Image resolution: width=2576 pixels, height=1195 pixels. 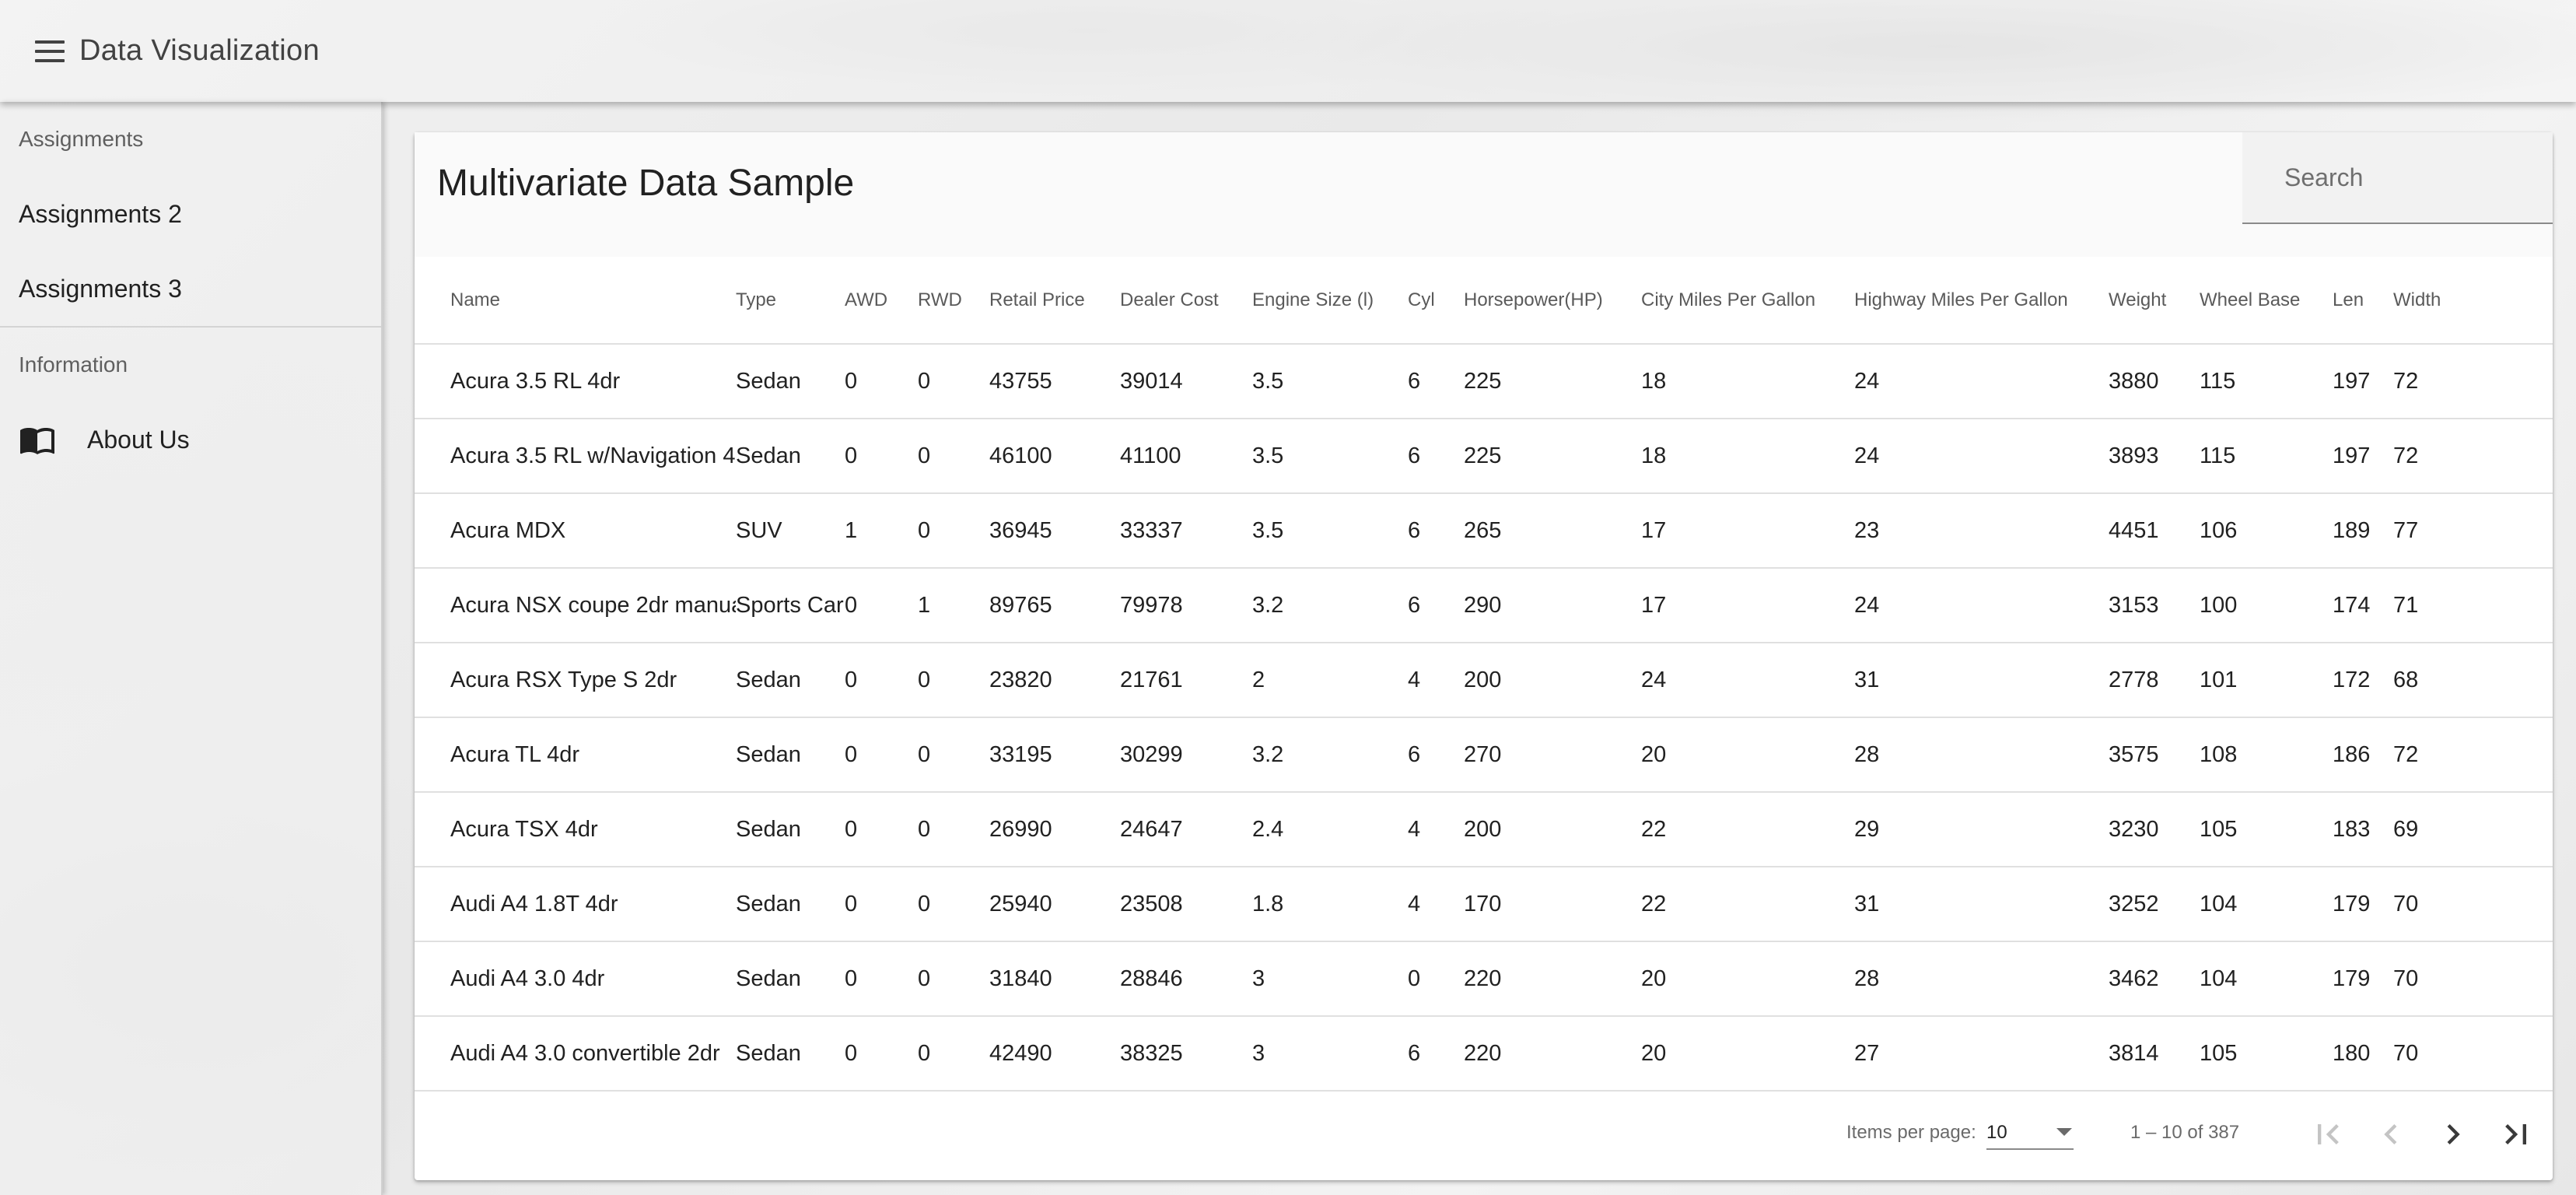 What do you see at coordinates (2155, 979) in the screenshot?
I see `table-cell: 3462` at bounding box center [2155, 979].